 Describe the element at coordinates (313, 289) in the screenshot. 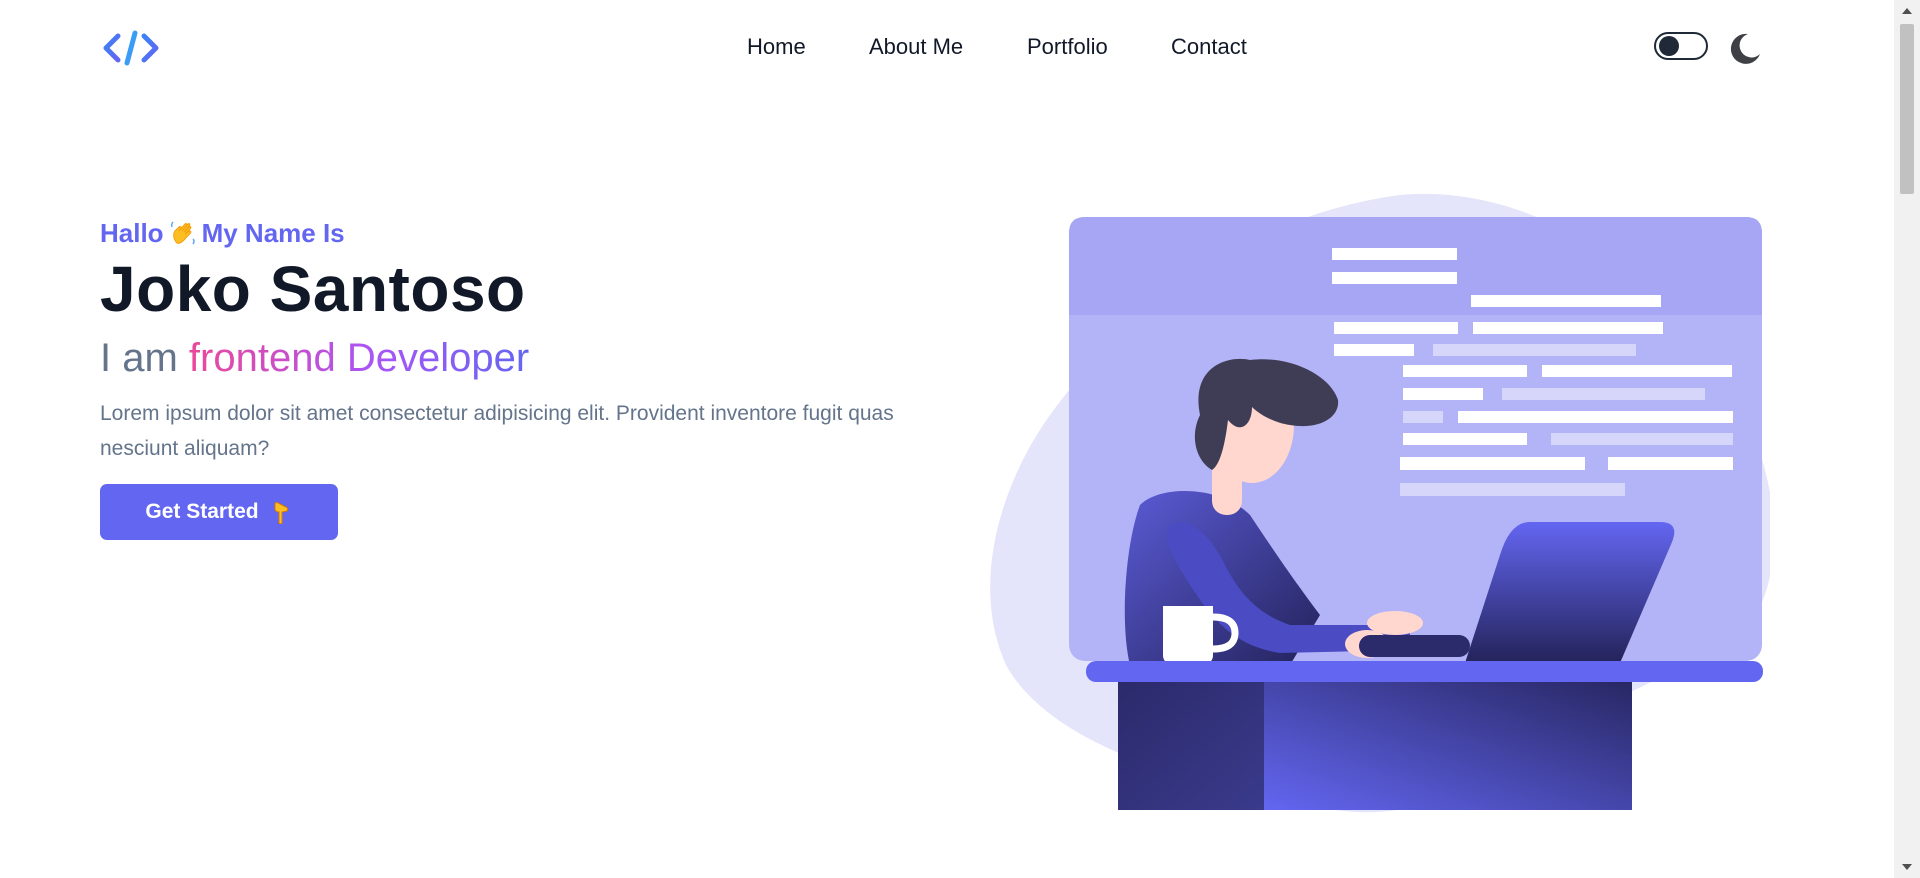

I see `hero-name: Joko Santoso` at that location.